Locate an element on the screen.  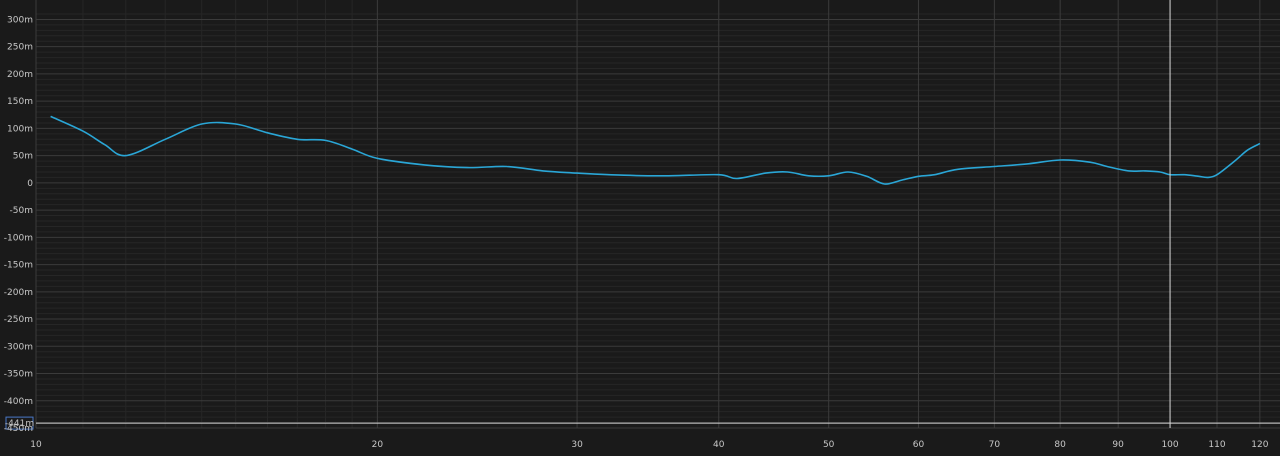
y-tick-label: 250m is located at coordinates (20, 48).